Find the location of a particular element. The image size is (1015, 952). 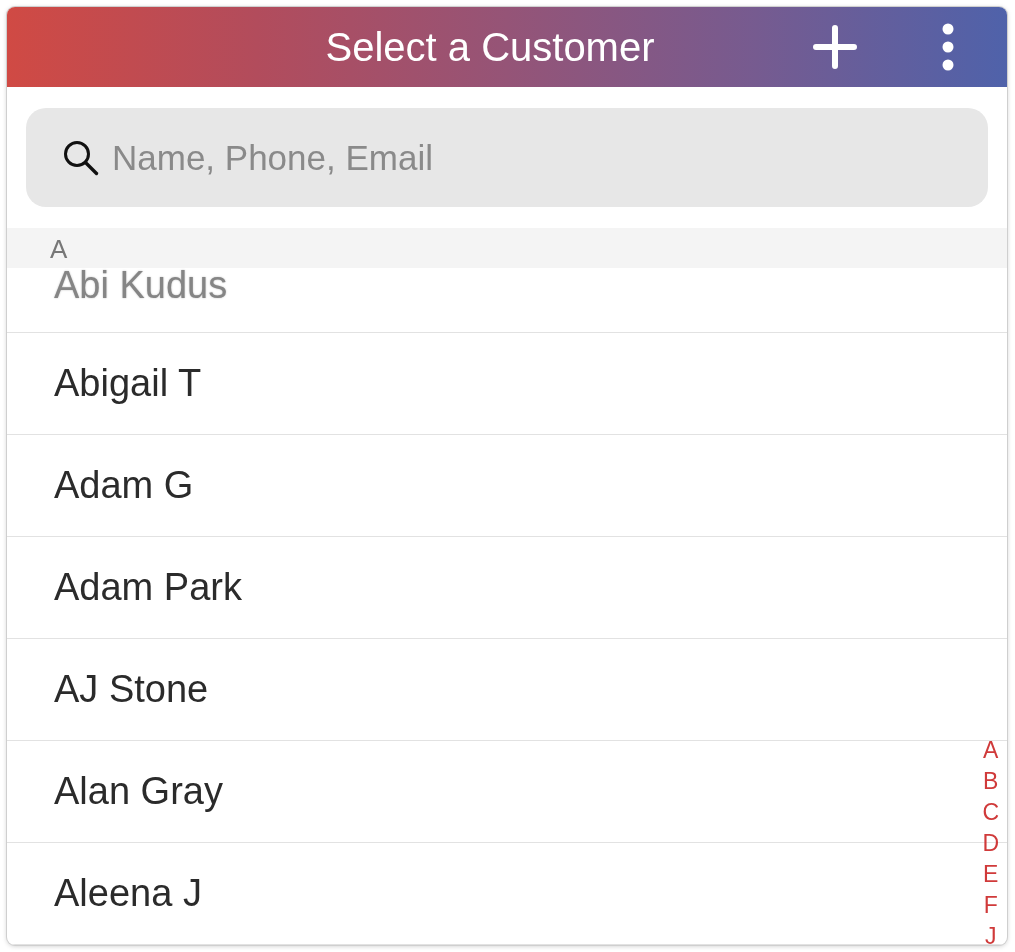

customer-row: Adam G is located at coordinates (485, 485).